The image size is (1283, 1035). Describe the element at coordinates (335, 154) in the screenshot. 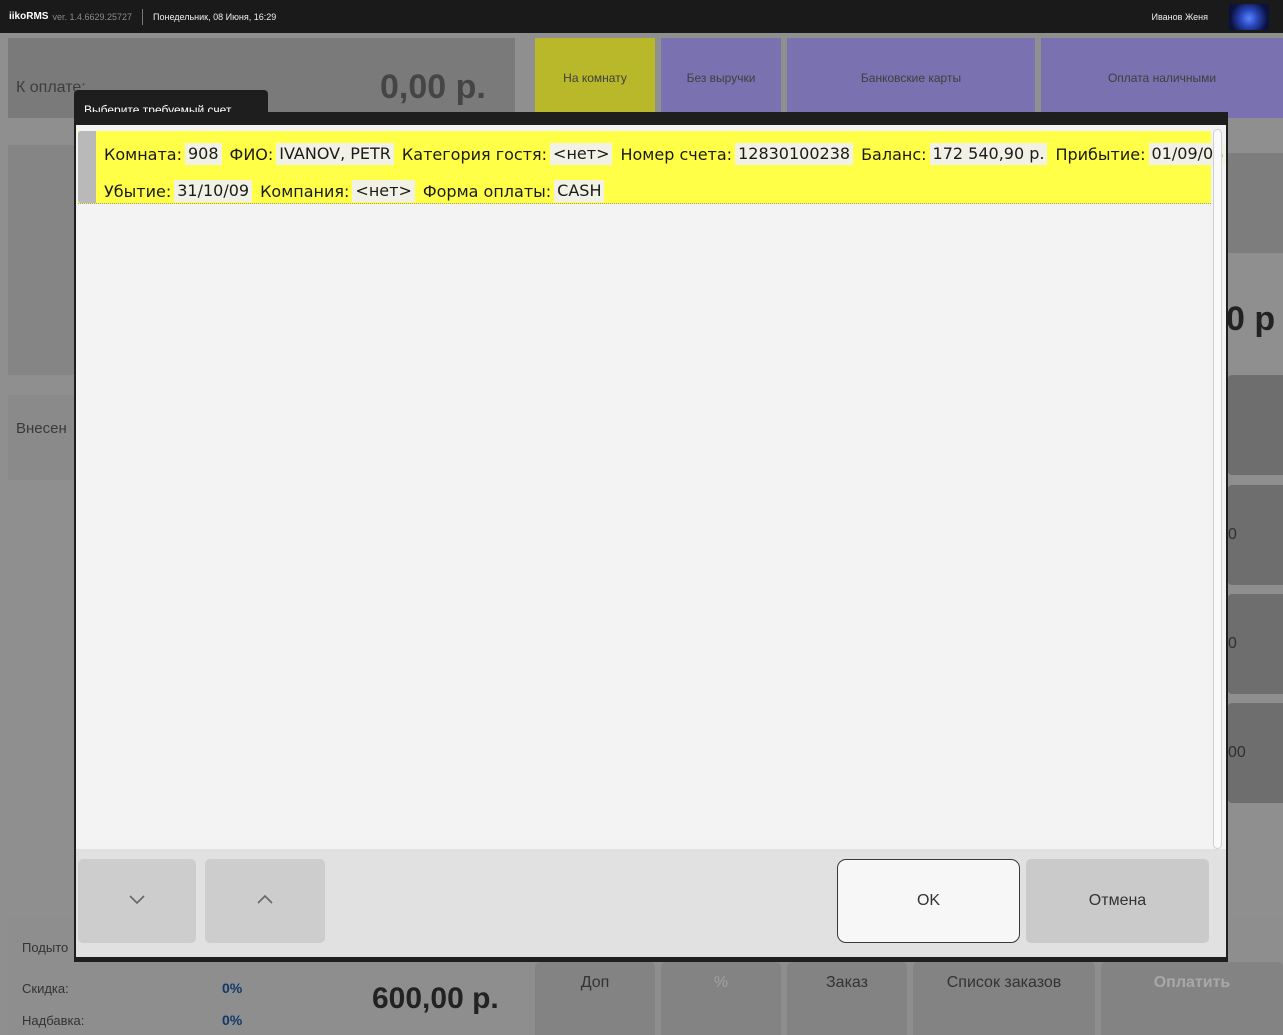

I see `field-value: IVANOV, PETR` at that location.